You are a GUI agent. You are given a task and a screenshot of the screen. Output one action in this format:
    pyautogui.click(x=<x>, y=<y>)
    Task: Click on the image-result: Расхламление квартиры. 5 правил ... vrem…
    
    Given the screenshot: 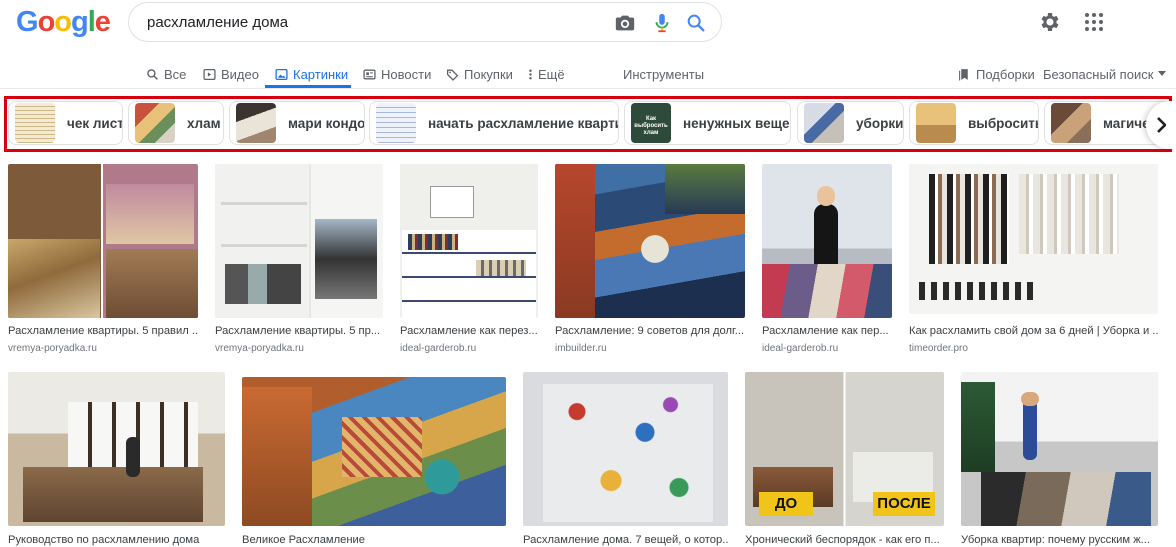 What is the action you would take?
    pyautogui.click(x=103, y=259)
    